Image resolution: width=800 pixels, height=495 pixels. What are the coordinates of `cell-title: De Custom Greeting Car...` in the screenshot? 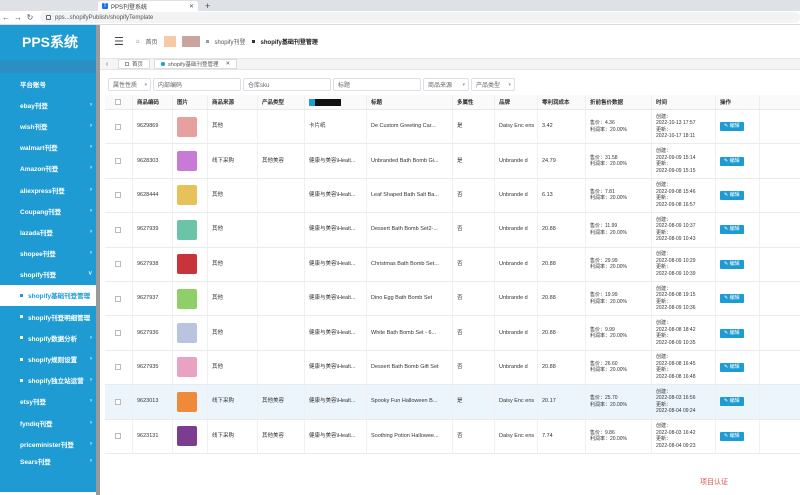 It's located at (410, 127).